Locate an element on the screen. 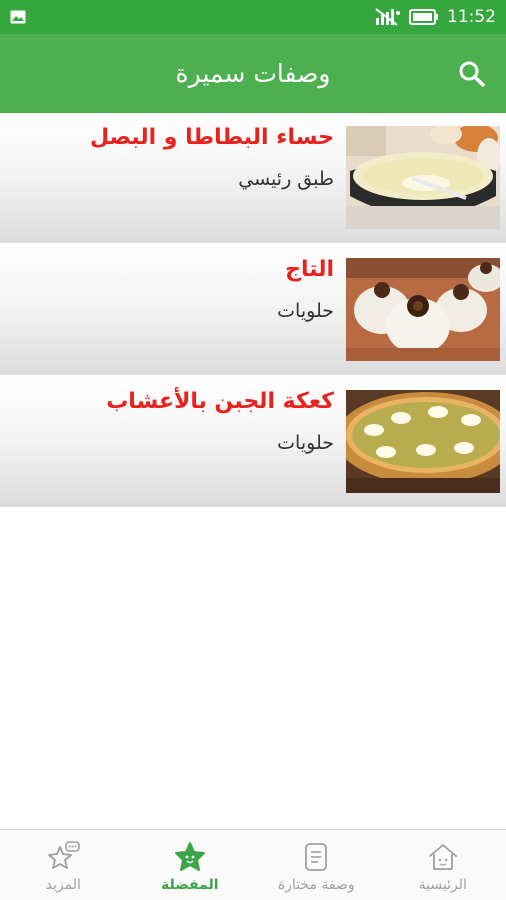 The width and height of the screenshot is (506, 900). recipe-item: كعكة الجبن بالأعشاب حلويات is located at coordinates (253, 443).